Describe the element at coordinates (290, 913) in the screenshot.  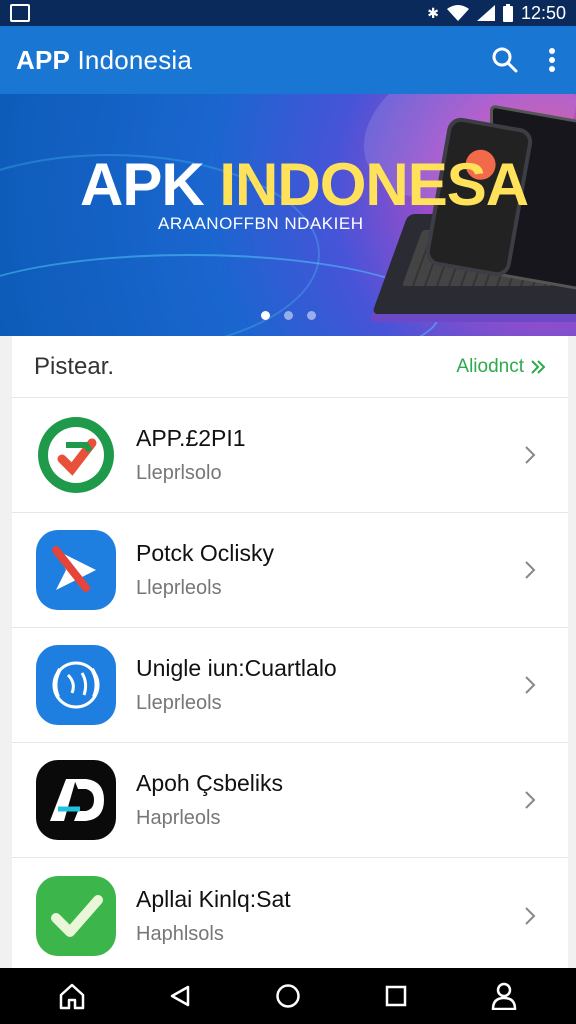
I see `list-item: Apllai Kinlq:Sat Haphlsols` at that location.